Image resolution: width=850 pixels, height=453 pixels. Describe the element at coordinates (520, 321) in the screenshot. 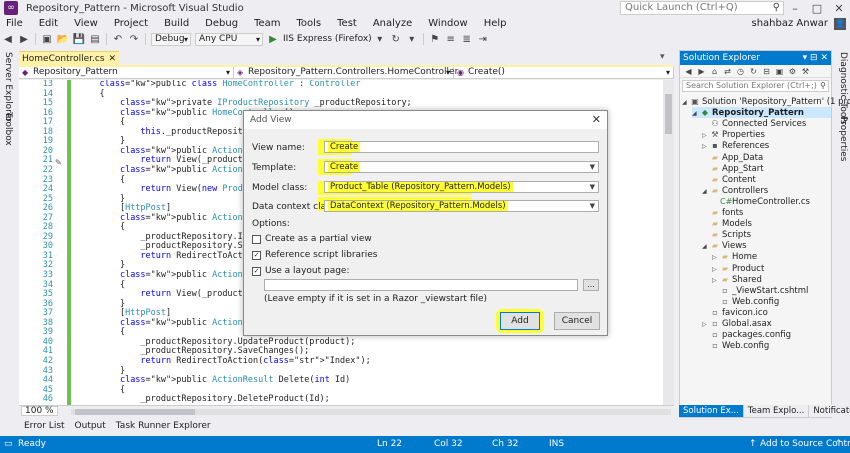

I see `add-button: Add` at that location.